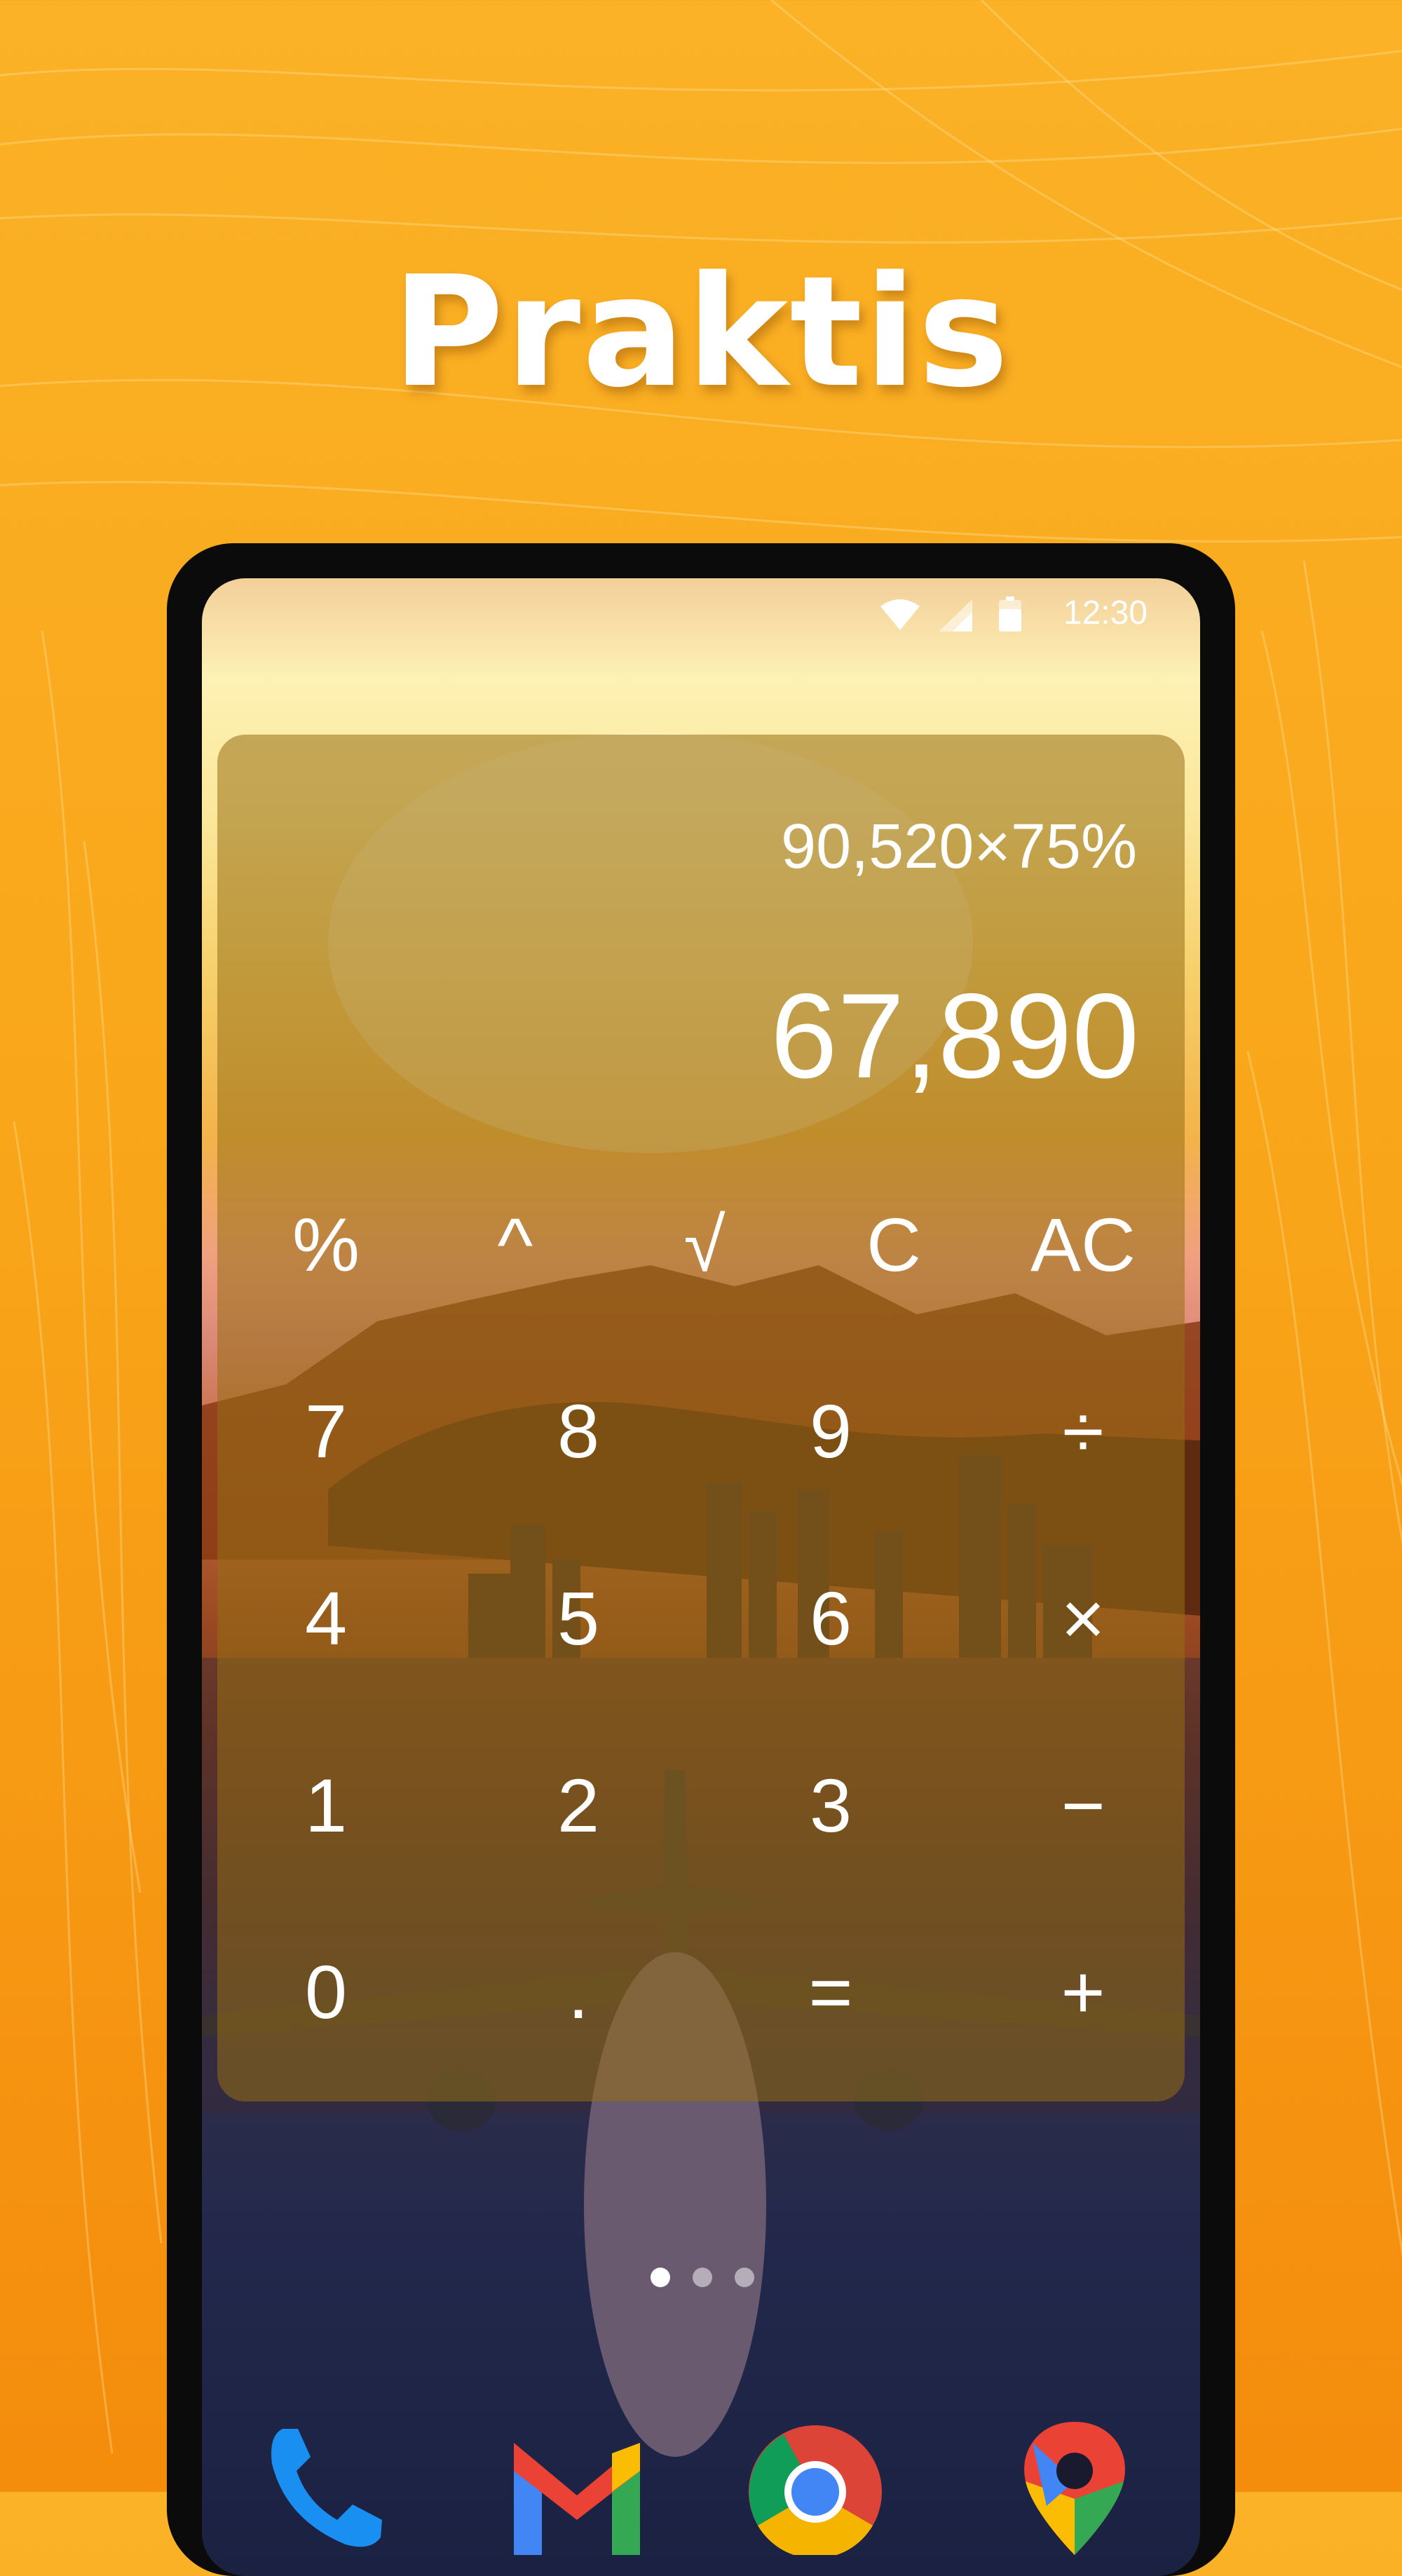 This screenshot has height=2576, width=1402. I want to click on key-9: 9, so click(831, 1431).